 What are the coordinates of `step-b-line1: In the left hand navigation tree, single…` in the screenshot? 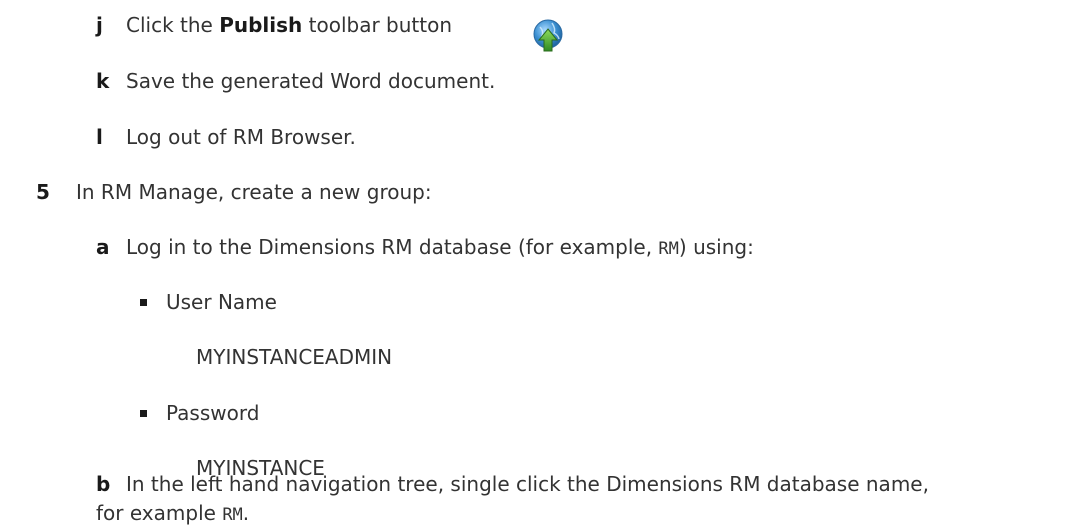 It's located at (527, 484).